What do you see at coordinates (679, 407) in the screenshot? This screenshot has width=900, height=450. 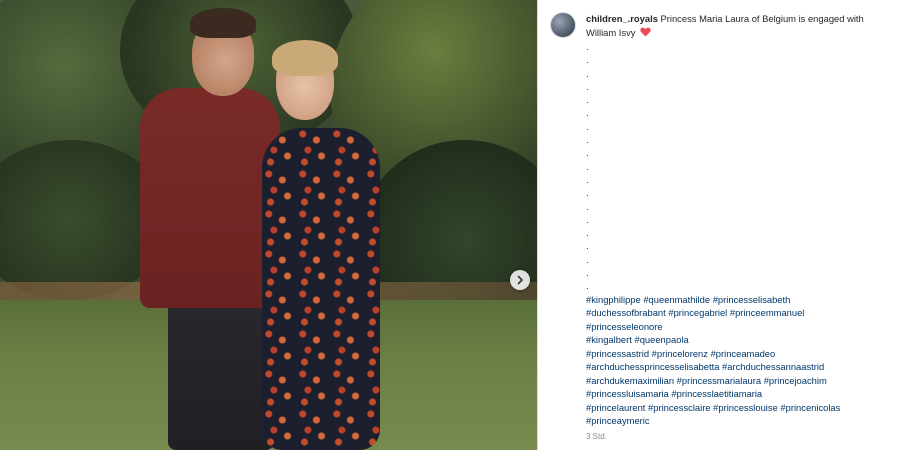 I see `hashtag-link: #princessclaire` at bounding box center [679, 407].